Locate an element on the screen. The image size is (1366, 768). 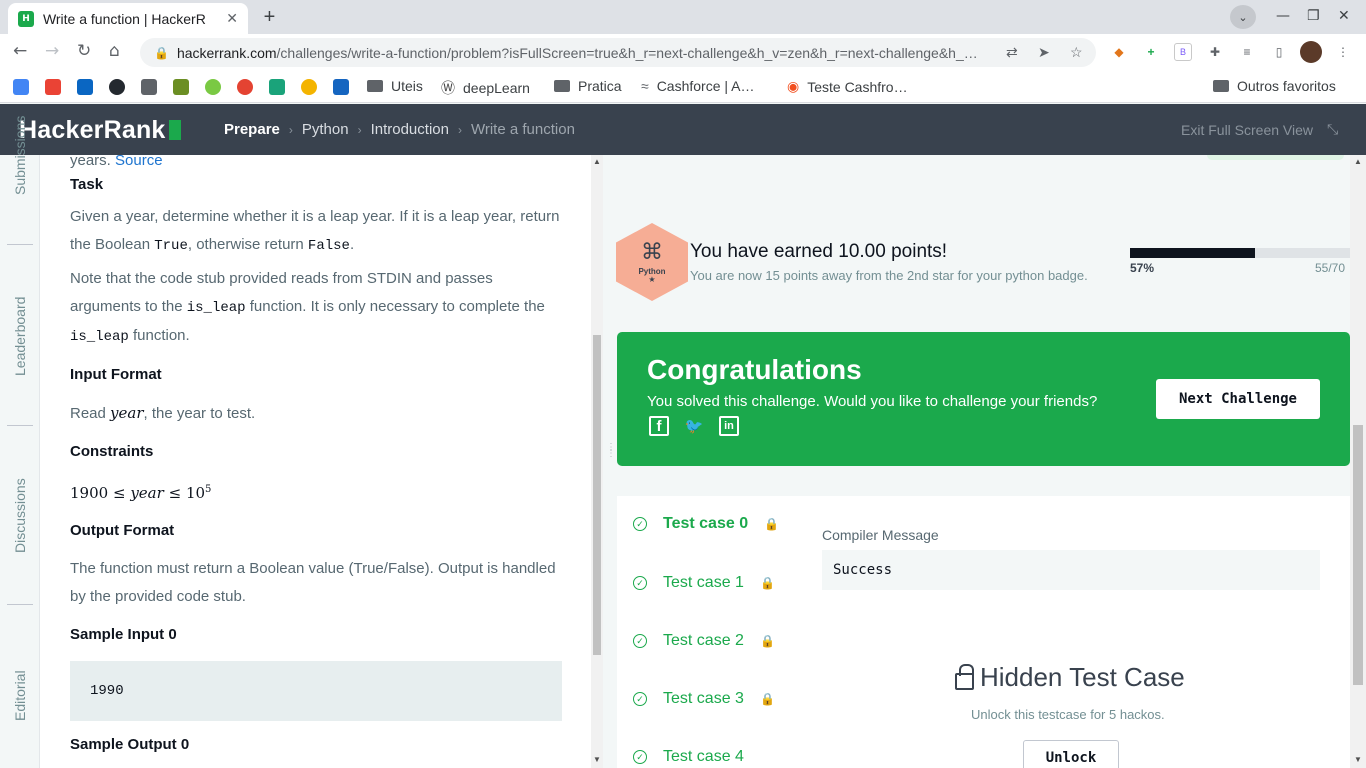
unlock-button: Unlock is located at coordinates (1071, 754).